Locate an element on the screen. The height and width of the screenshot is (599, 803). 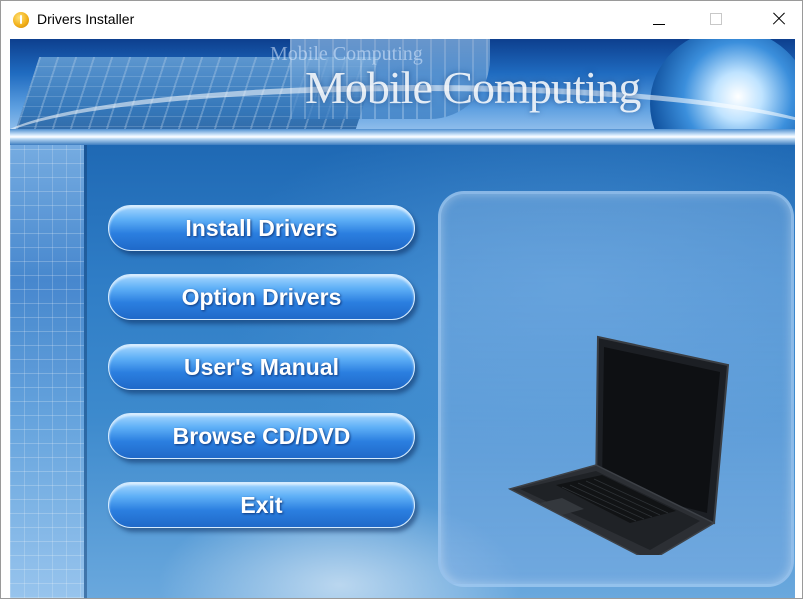
title-bar: Drivers Installer is located at coordinates (401, 20).